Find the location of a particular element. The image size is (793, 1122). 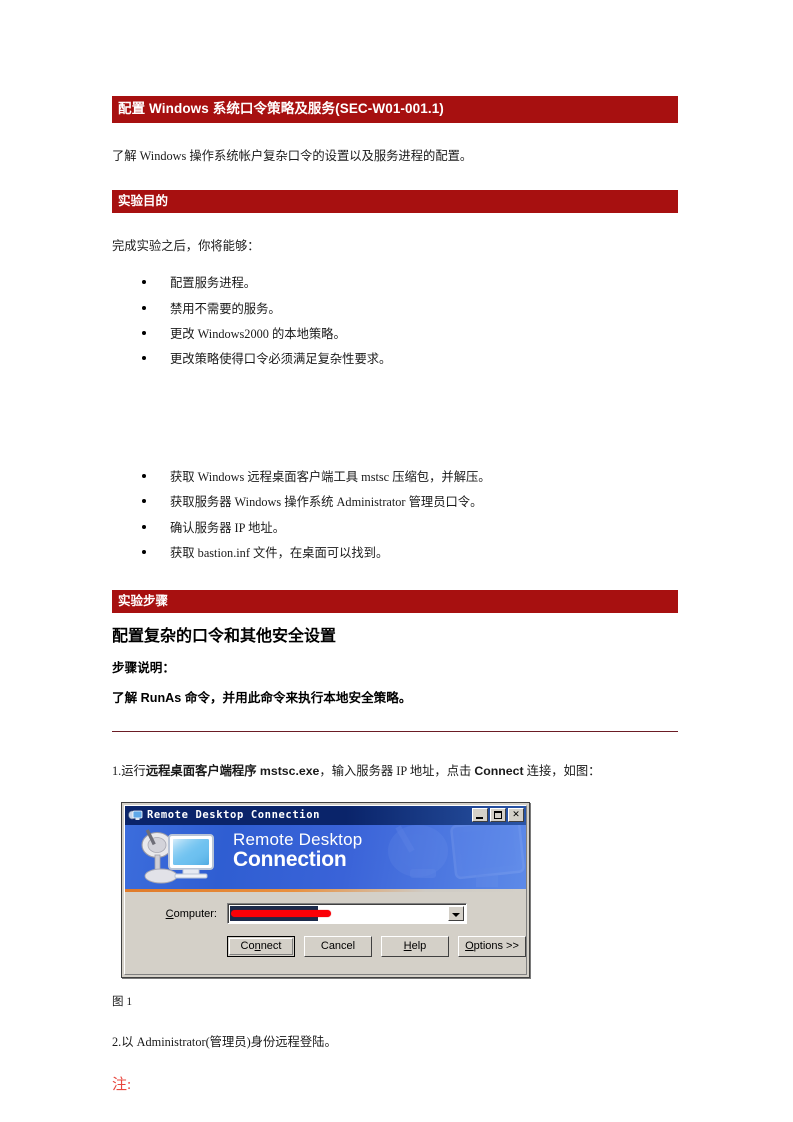

steps-heading: 配置复杂的口令和其他安全设置 is located at coordinates (224, 637).